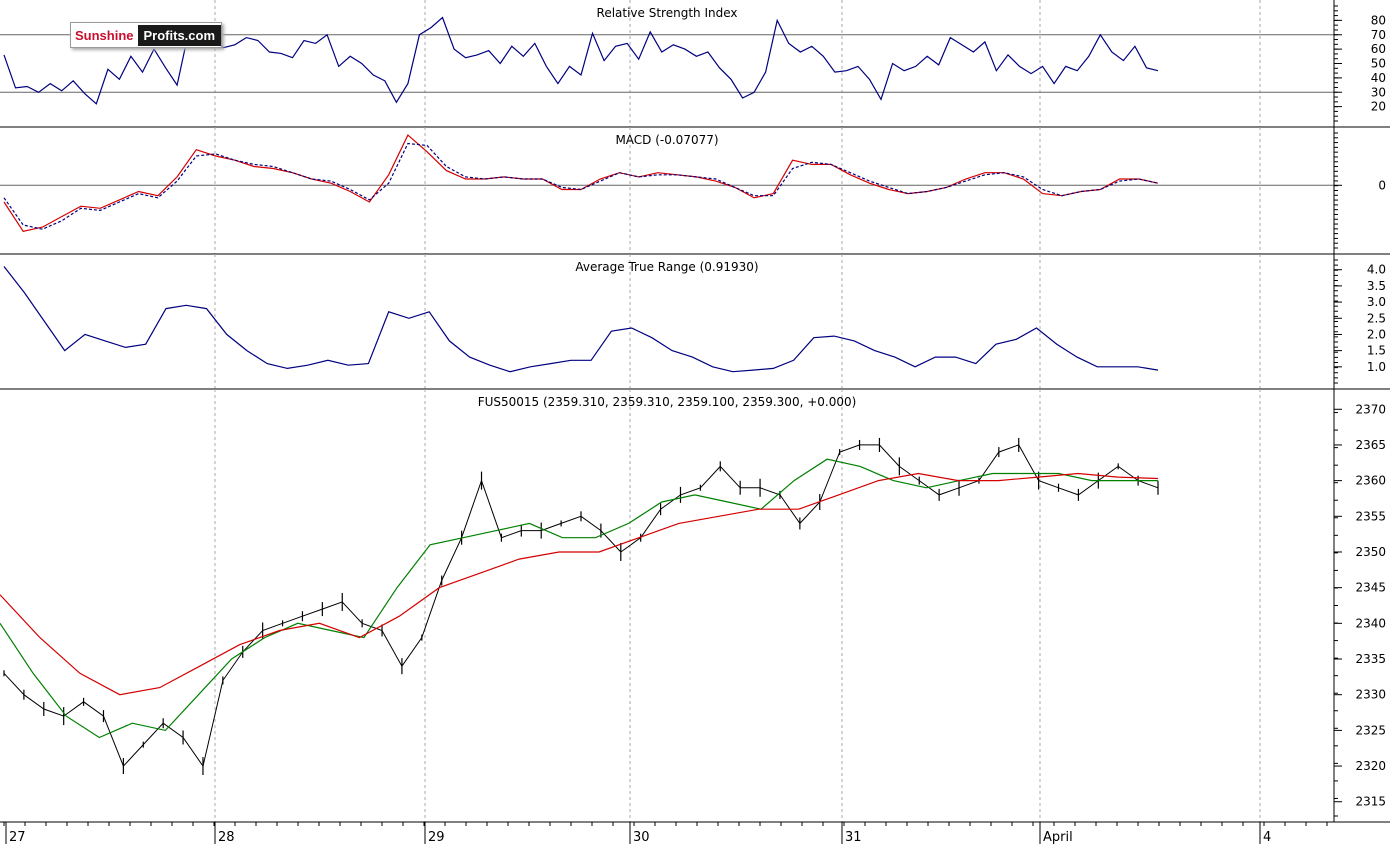 The height and width of the screenshot is (848, 1390). What do you see at coordinates (1370, 802) in the screenshot?
I see `y-tick-label: 2315` at bounding box center [1370, 802].